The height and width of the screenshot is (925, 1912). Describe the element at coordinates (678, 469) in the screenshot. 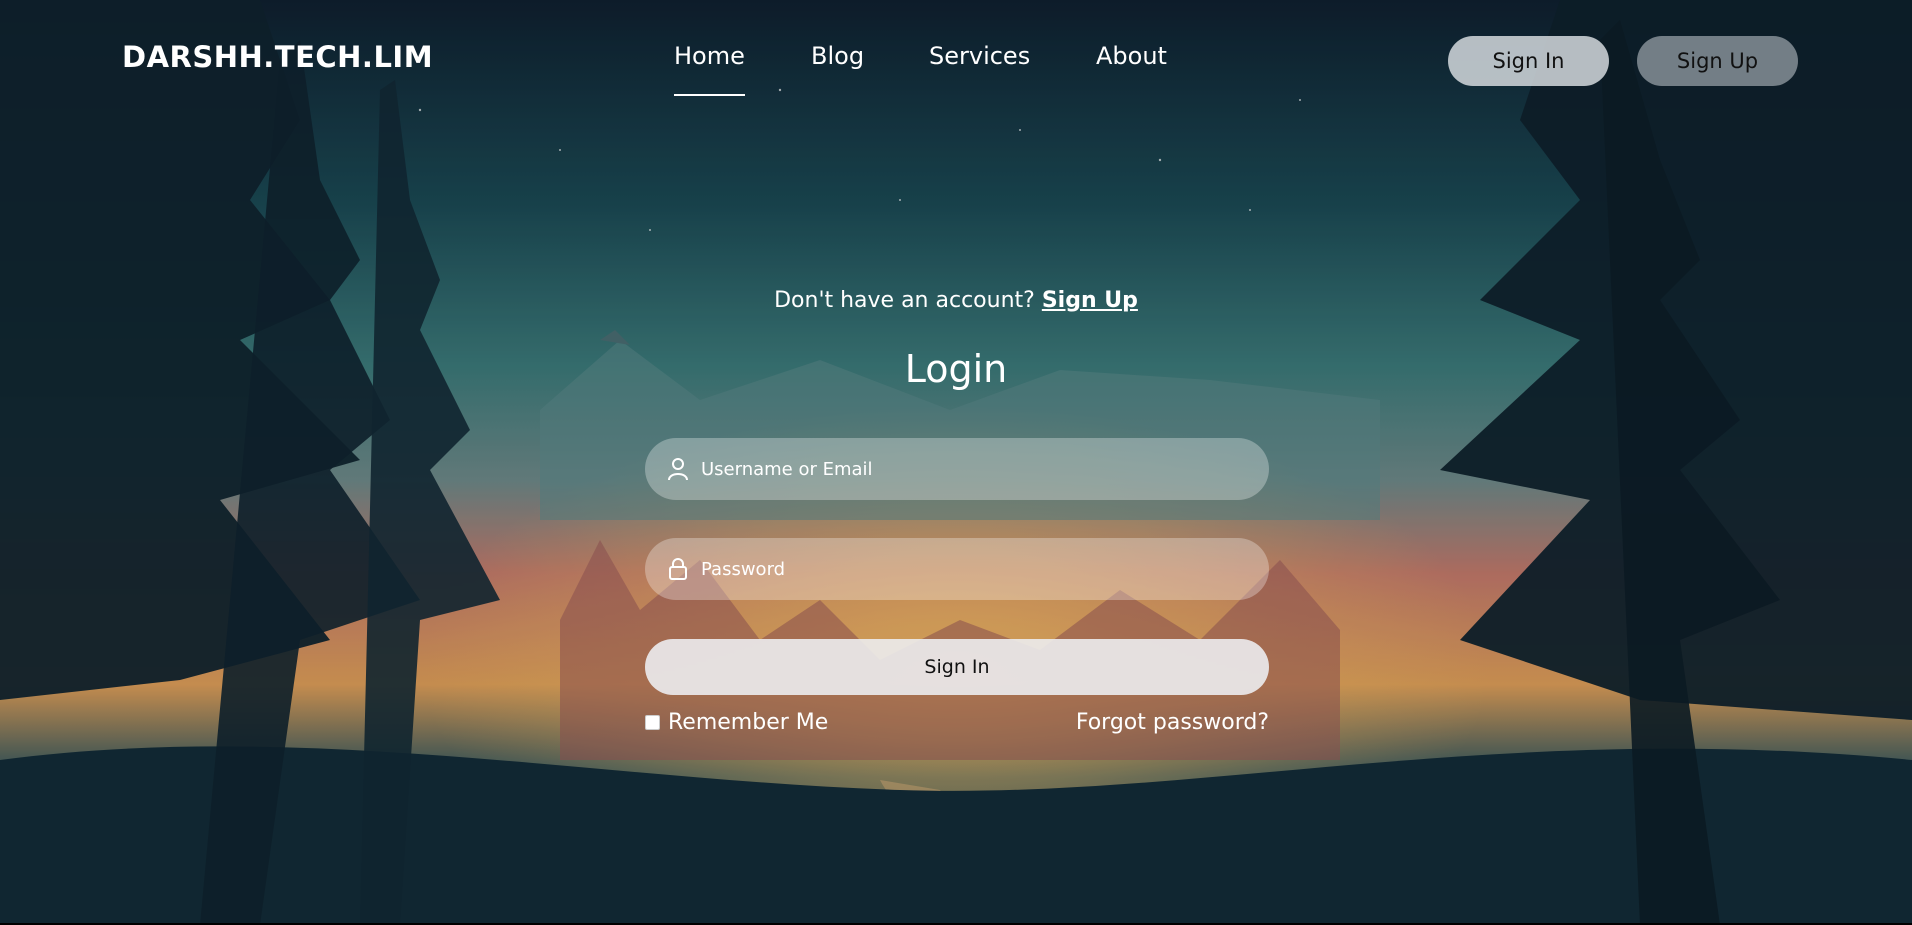

I see `user-icon` at that location.